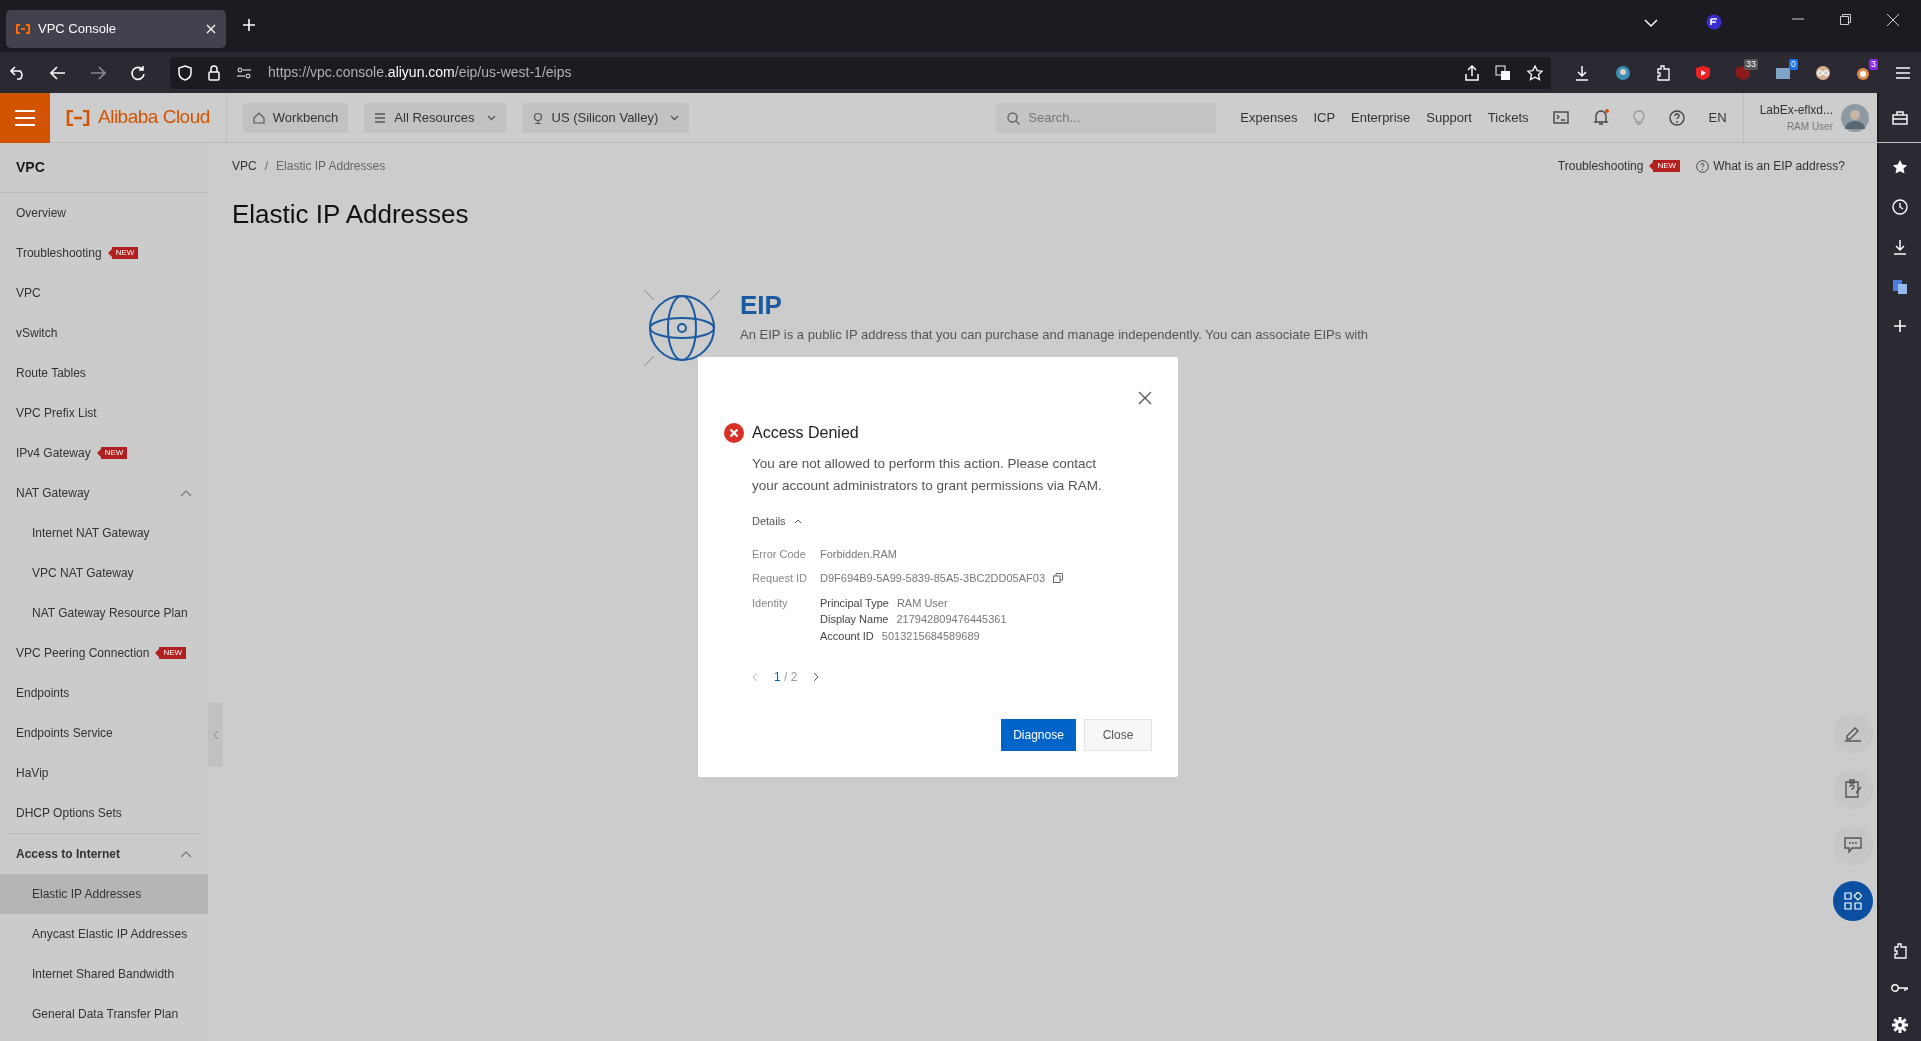 The width and height of the screenshot is (1921, 1041). Describe the element at coordinates (244, 72) in the screenshot. I see `permissions-icon` at that location.